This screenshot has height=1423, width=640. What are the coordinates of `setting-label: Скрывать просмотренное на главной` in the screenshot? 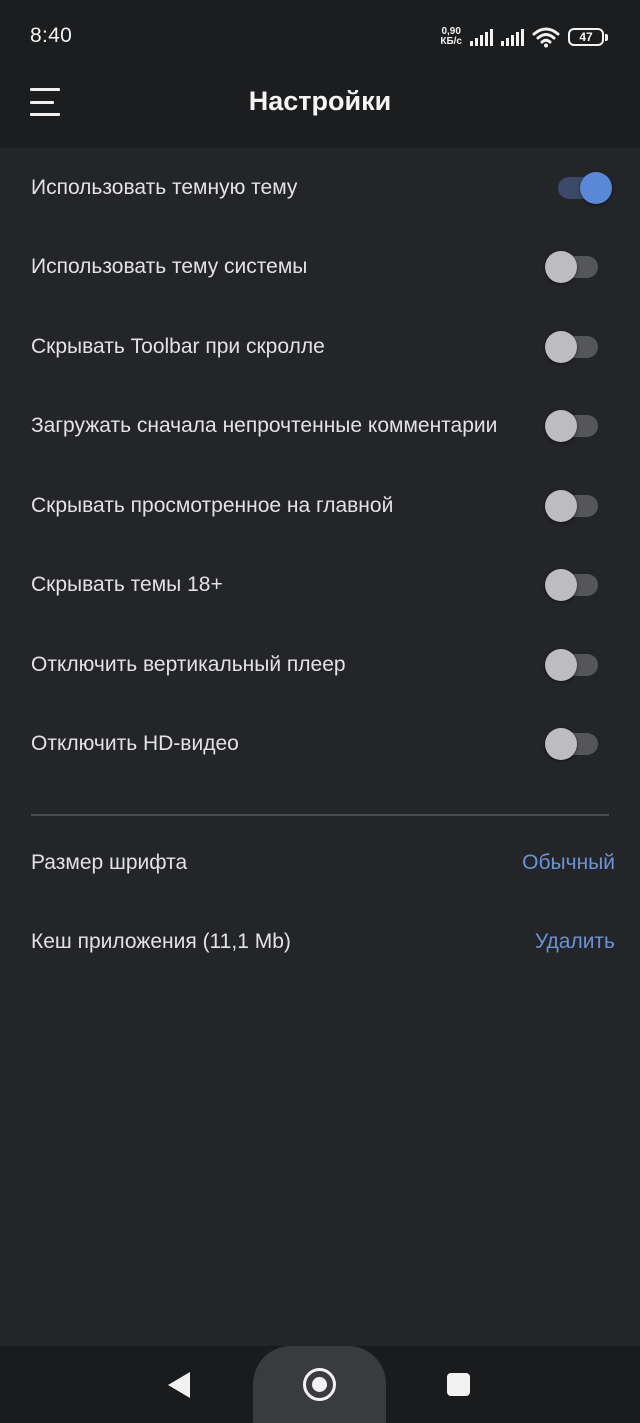 It's located at (212, 505).